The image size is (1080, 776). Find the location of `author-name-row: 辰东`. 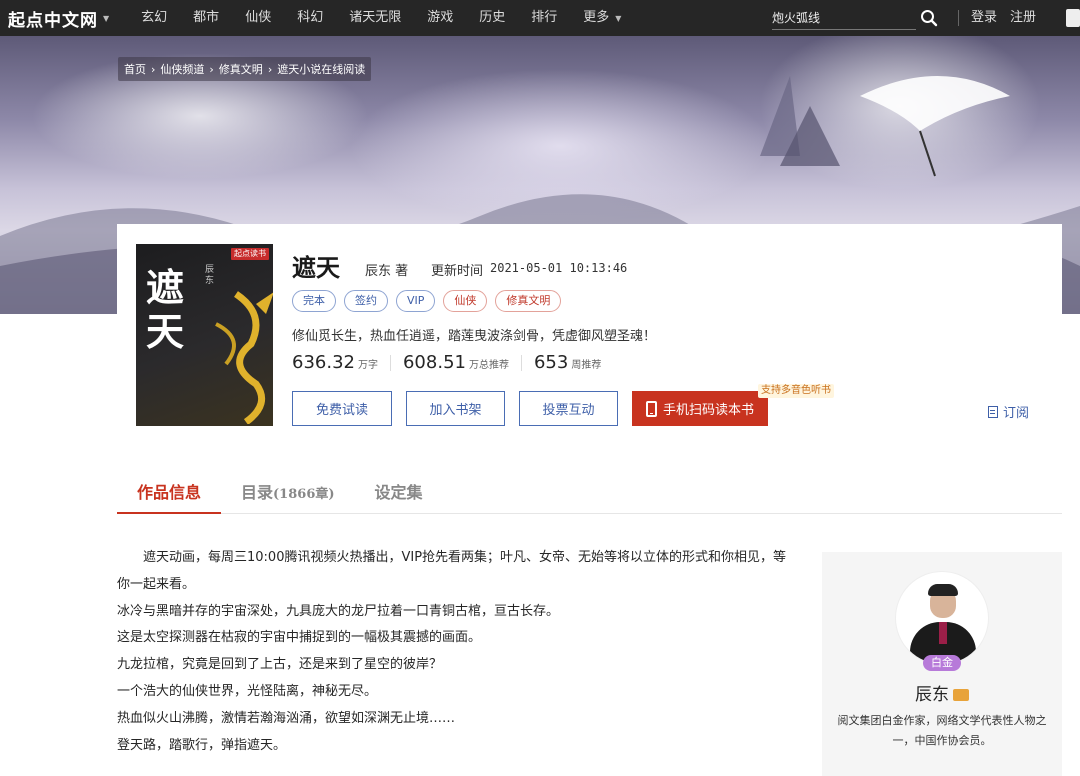

author-name-row: 辰东 is located at coordinates (942, 692).